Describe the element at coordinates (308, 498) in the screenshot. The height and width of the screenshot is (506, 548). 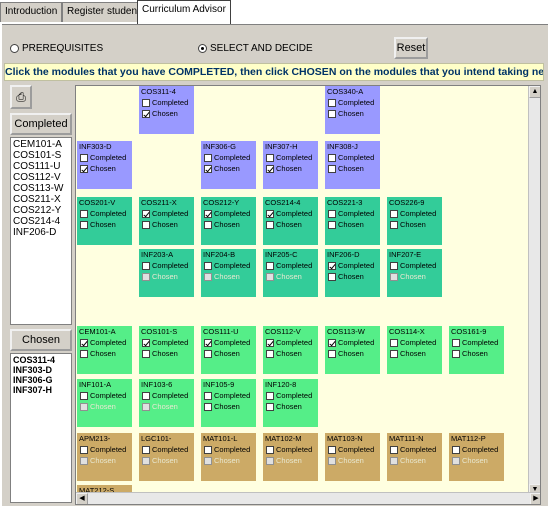
I see `horizontal-scrollbar: ◀ ▶` at that location.